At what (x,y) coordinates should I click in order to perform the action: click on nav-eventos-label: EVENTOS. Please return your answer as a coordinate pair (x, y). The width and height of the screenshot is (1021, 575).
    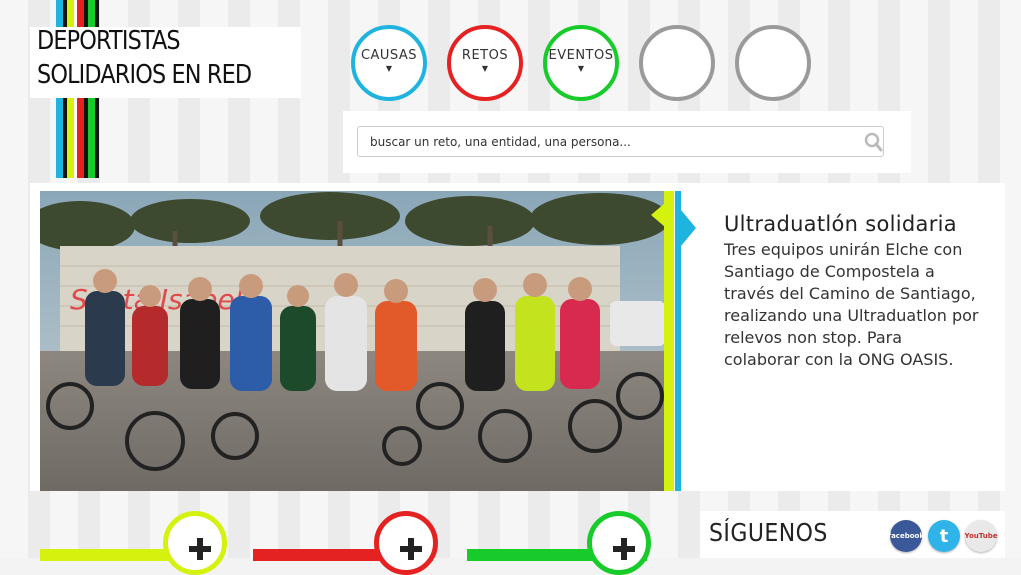
    Looking at the image, I should click on (581, 55).